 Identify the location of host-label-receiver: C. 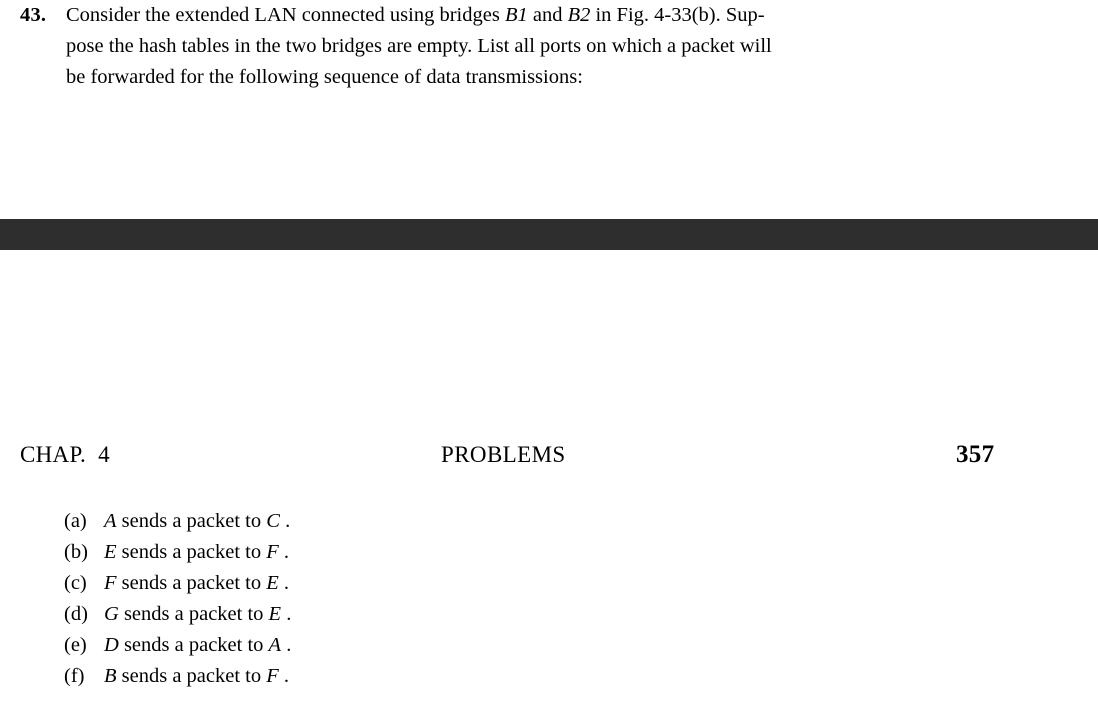
(273, 521).